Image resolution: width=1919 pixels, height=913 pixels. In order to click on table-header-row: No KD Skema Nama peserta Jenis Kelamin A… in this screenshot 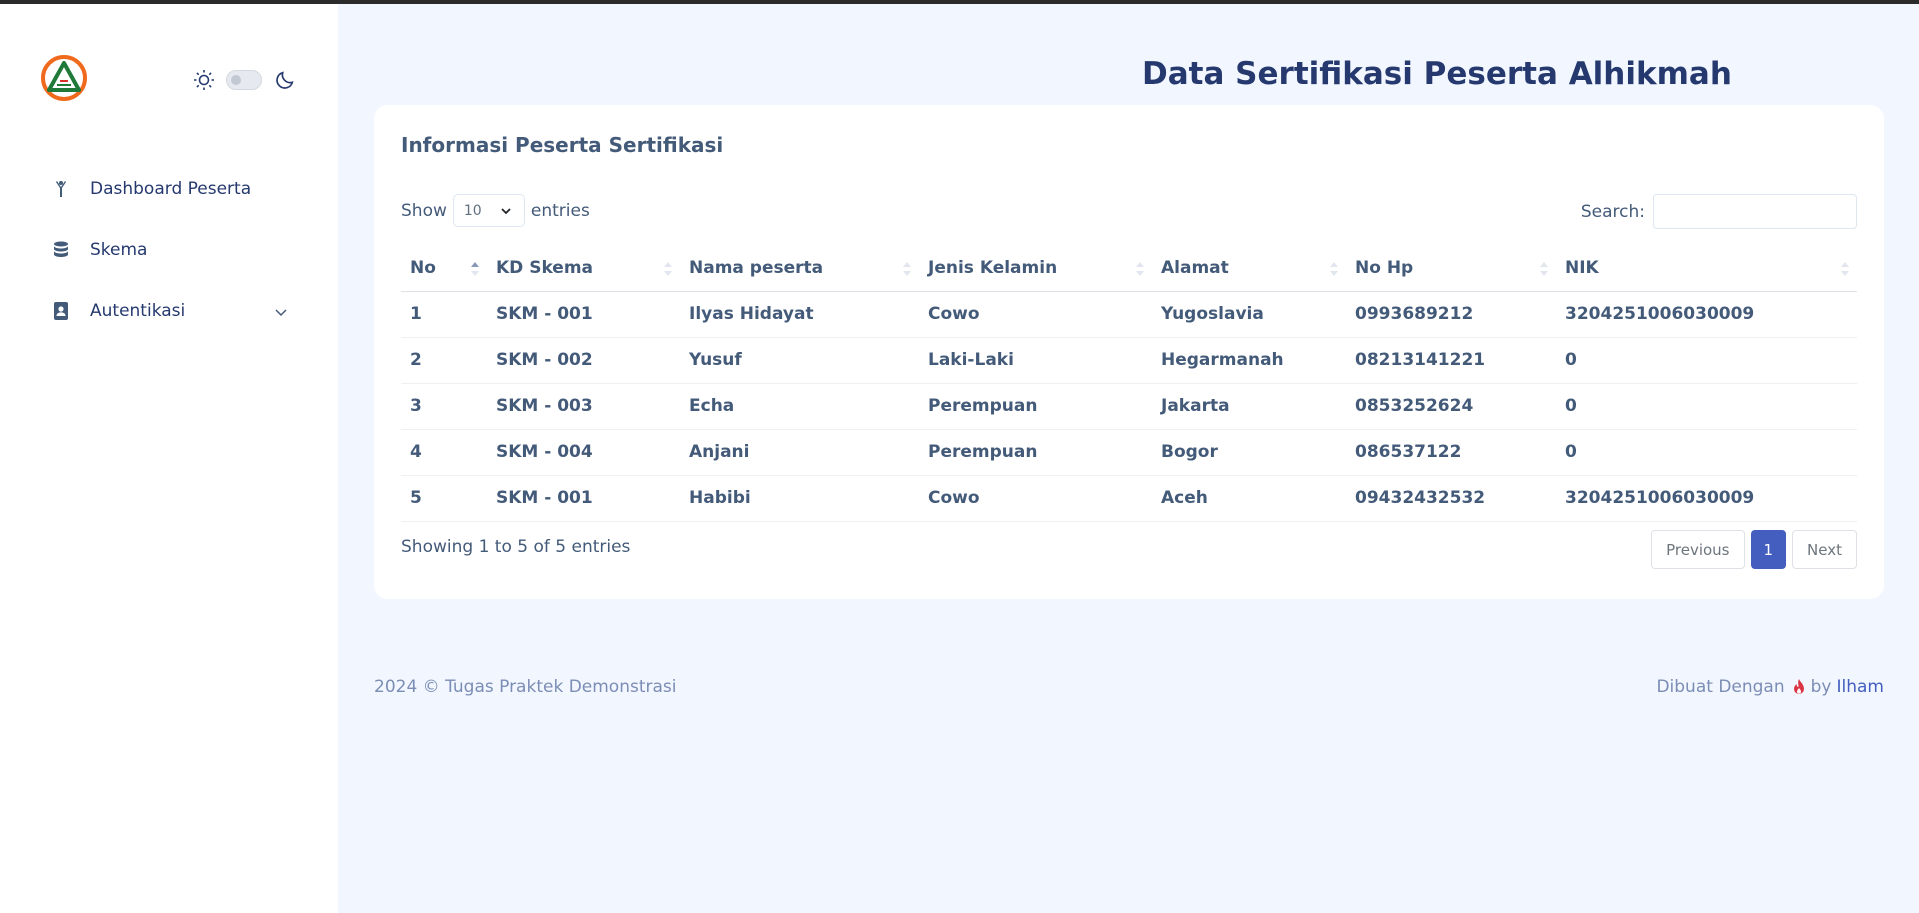, I will do `click(1129, 268)`.